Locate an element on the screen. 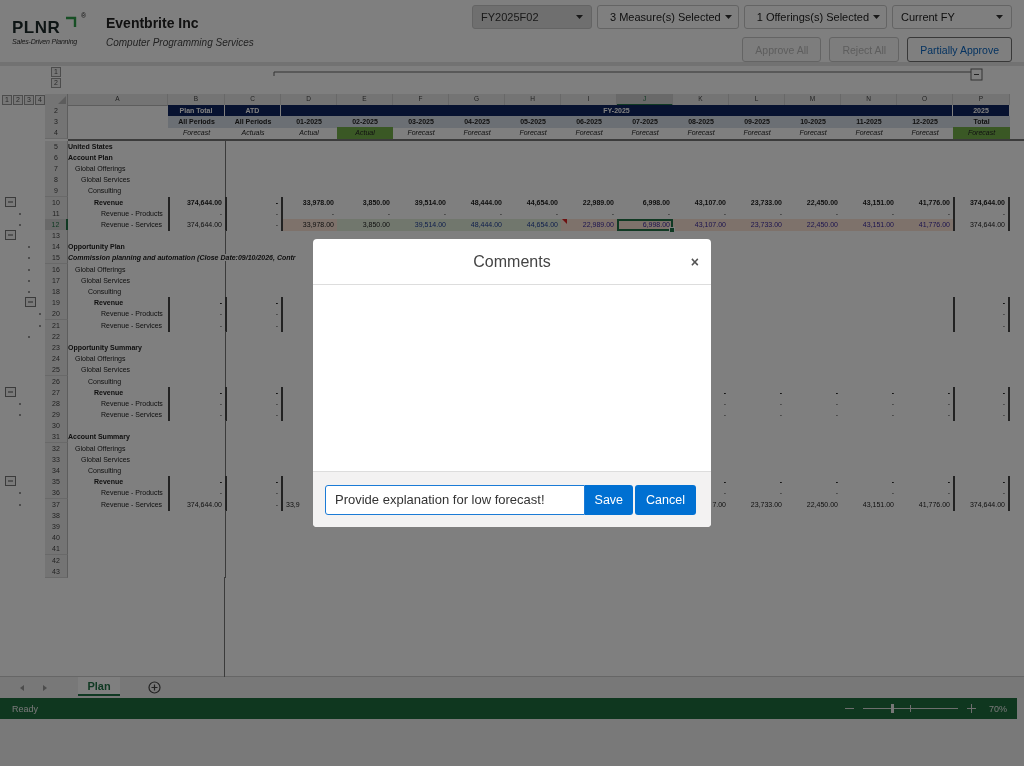 This screenshot has width=1024, height=766. company-industry: Computer Programming Services is located at coordinates (180, 42).